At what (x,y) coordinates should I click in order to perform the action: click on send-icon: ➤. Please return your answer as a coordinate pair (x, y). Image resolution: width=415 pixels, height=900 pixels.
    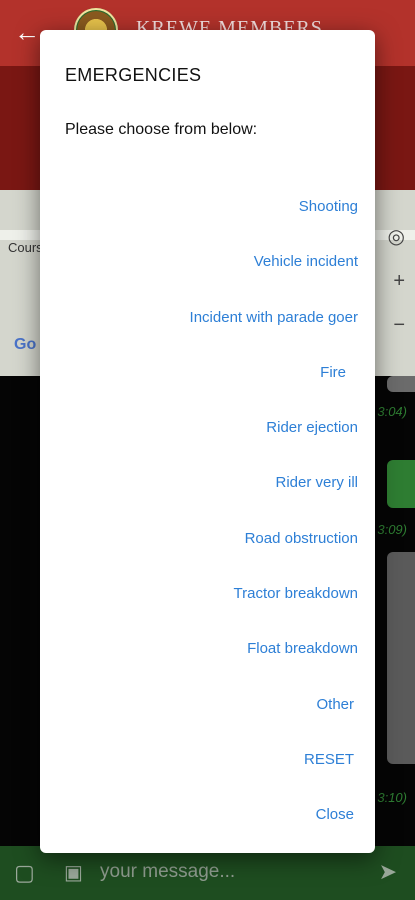
    Looking at the image, I should click on (388, 872).